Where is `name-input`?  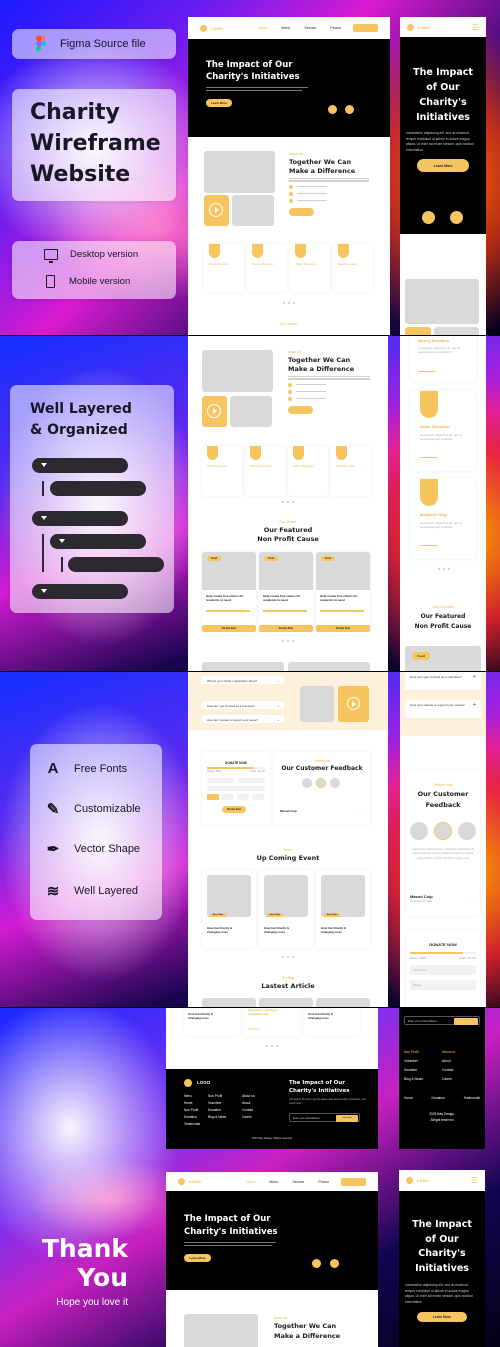
name-input is located at coordinates (220, 780).